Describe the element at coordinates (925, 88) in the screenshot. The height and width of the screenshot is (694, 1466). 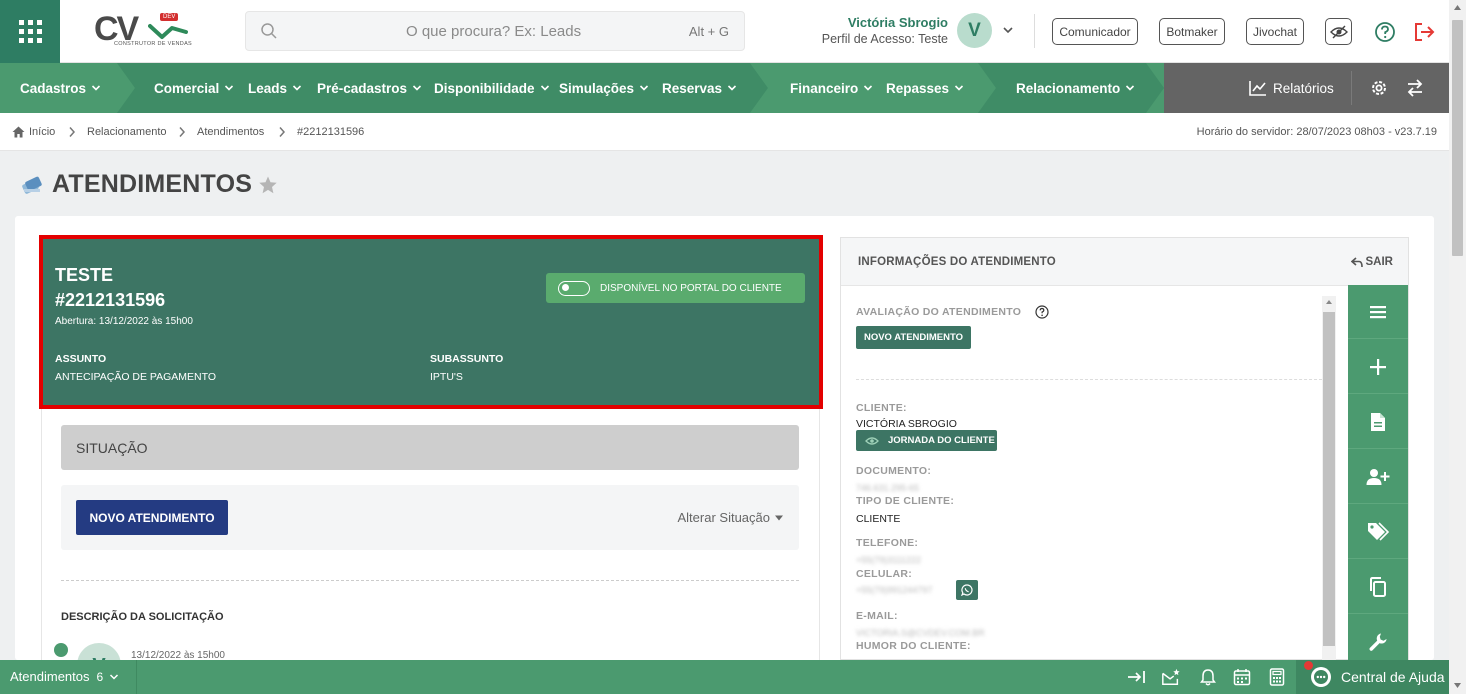
I see `nav-repasses: Repasses` at that location.